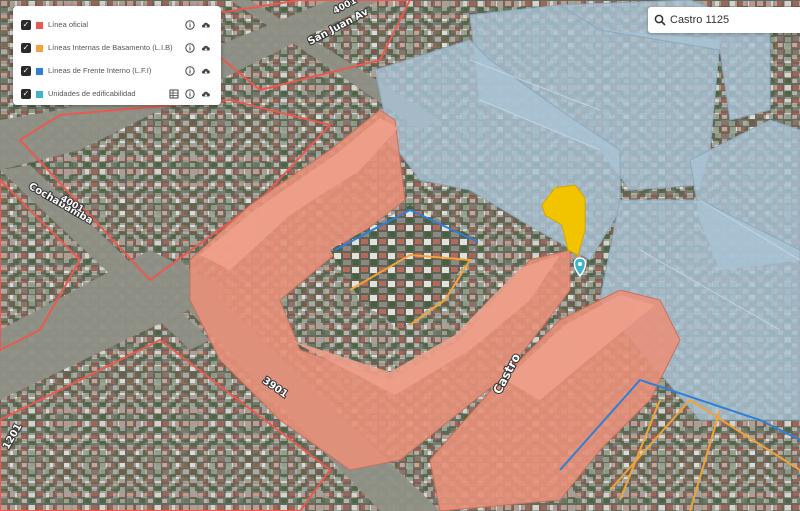  I want to click on checkbox-unidades: ✓, so click(26, 94).